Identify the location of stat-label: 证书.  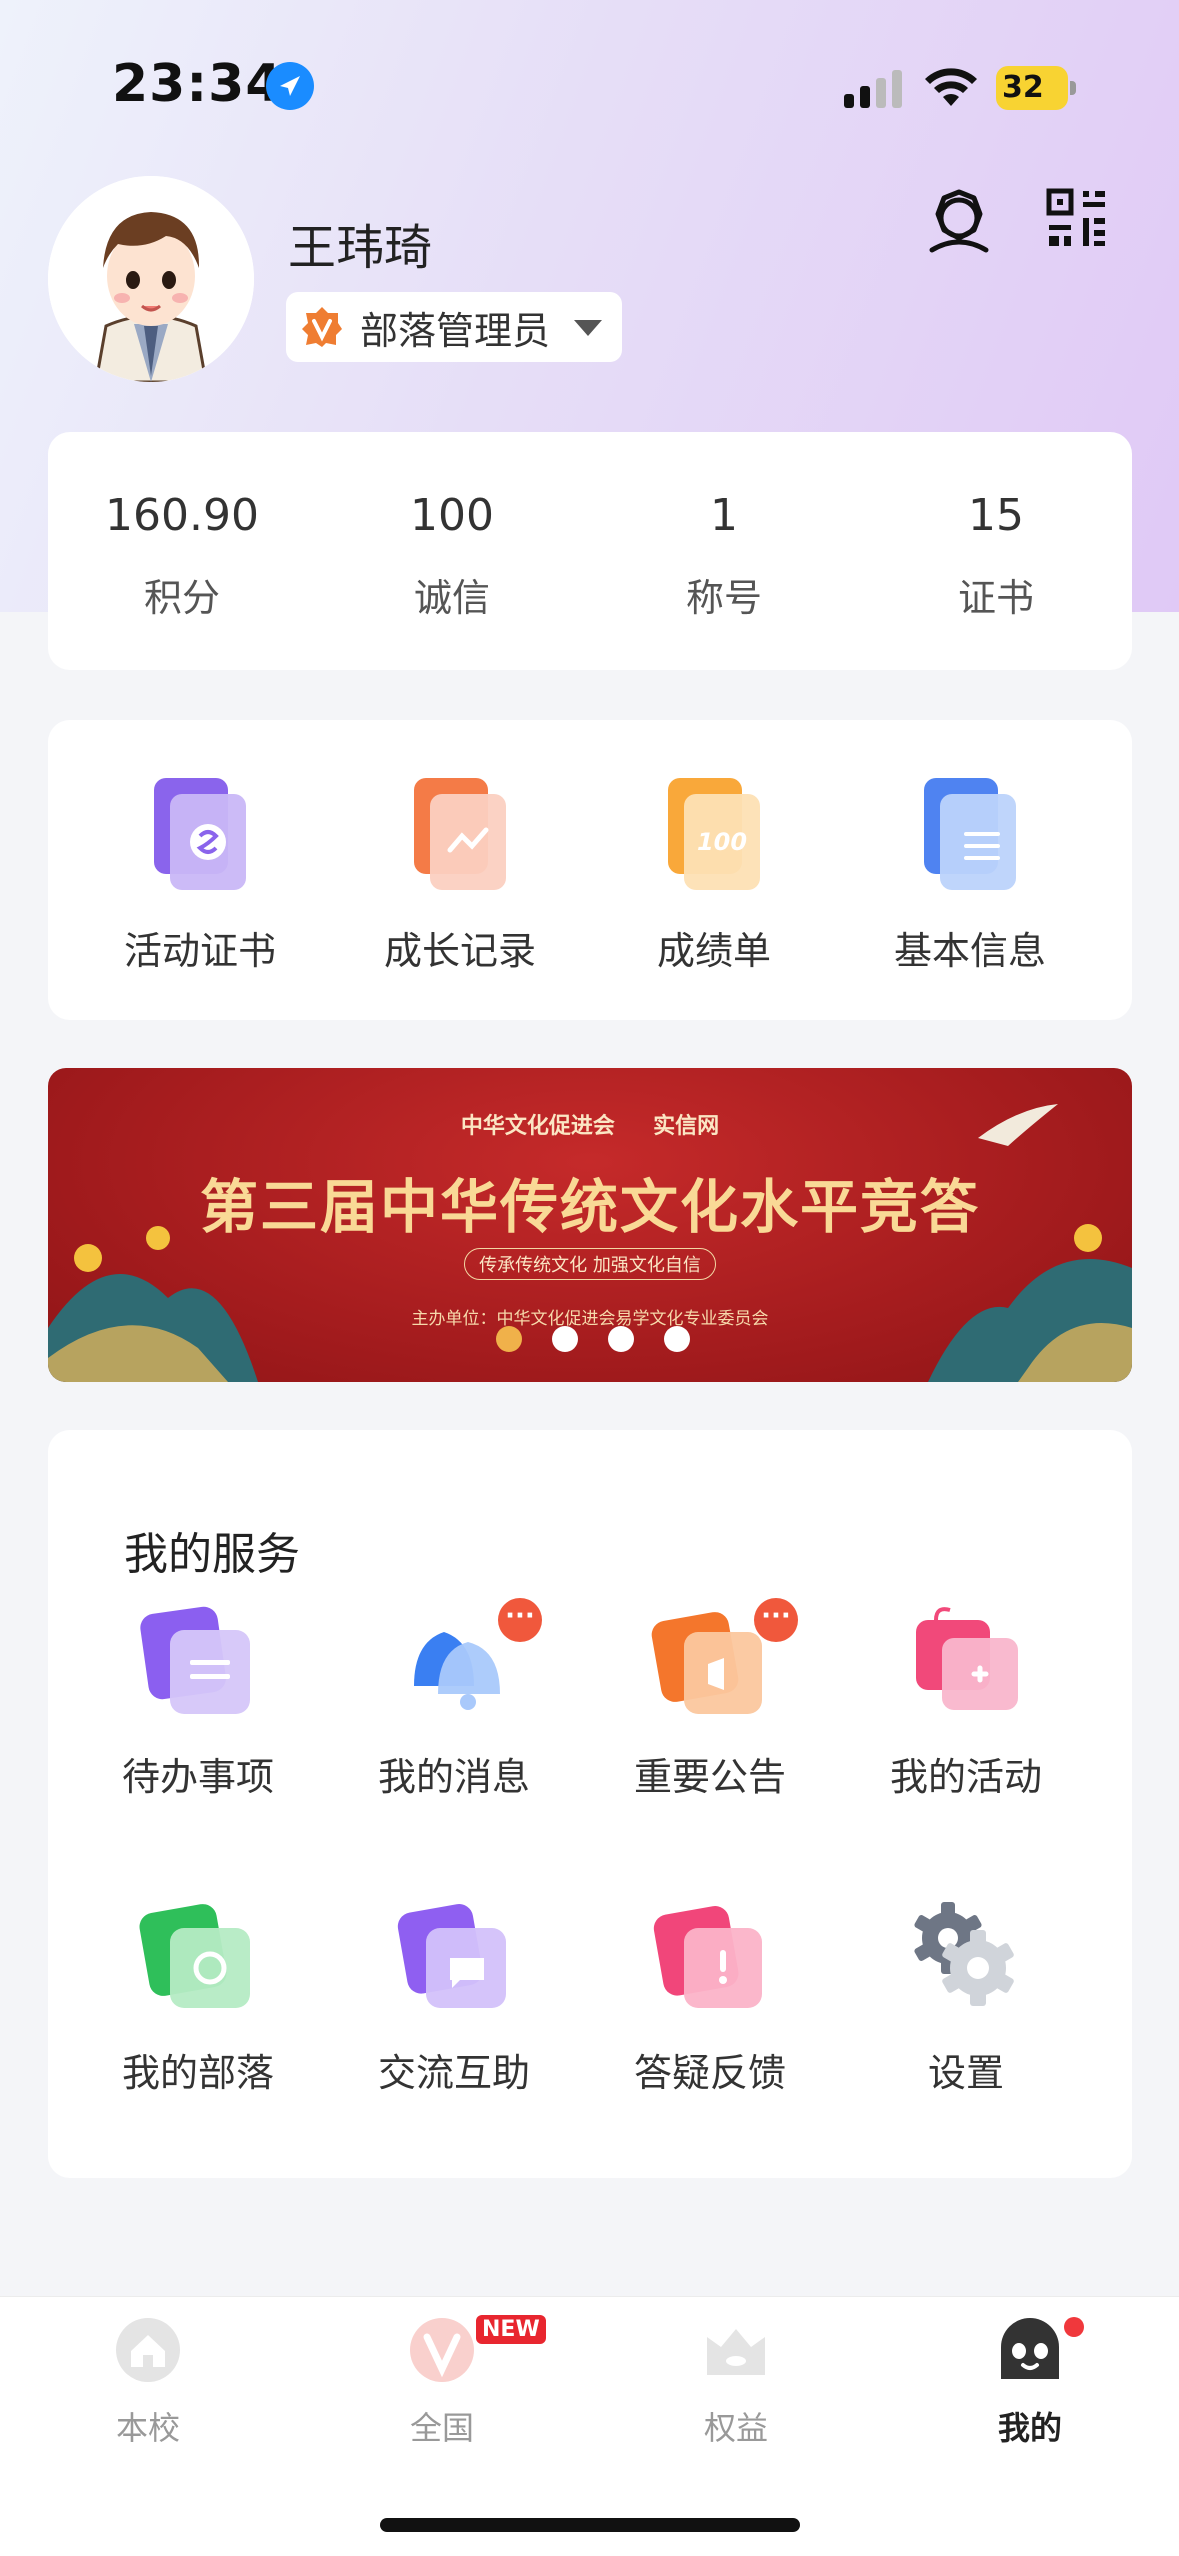
(995, 598).